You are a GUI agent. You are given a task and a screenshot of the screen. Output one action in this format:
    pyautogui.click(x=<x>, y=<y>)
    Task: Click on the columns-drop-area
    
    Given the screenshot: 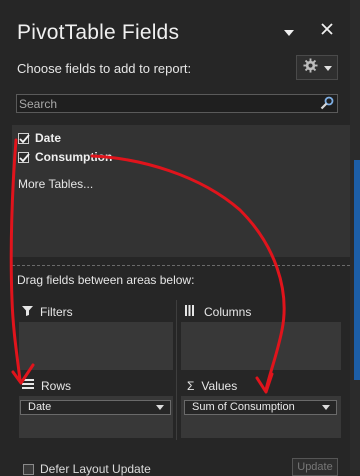 What is the action you would take?
    pyautogui.click(x=261, y=346)
    